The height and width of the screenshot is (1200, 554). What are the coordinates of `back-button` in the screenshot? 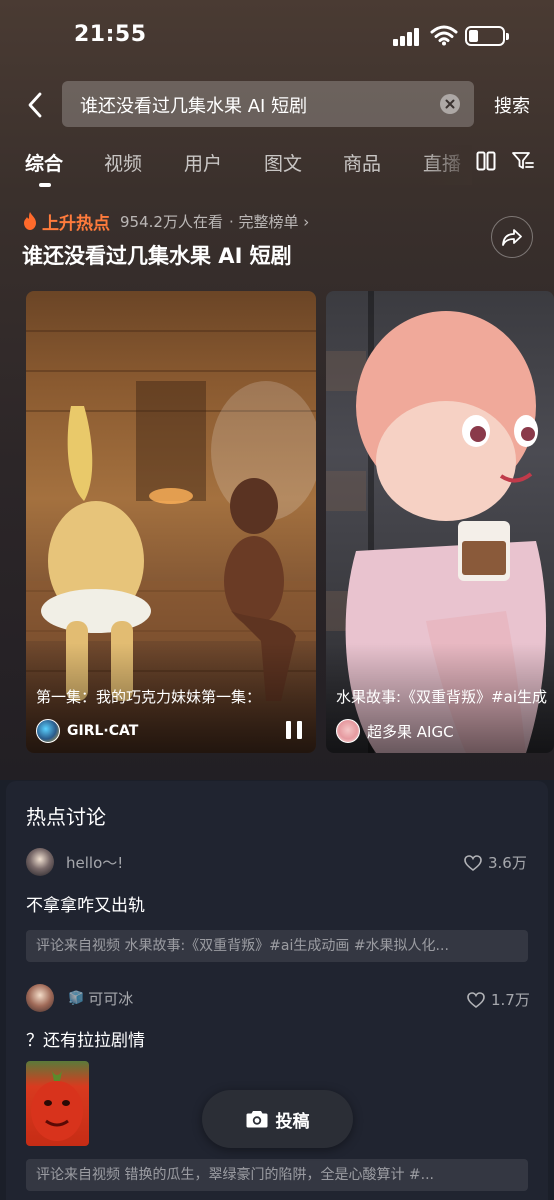 It's located at (35, 105).